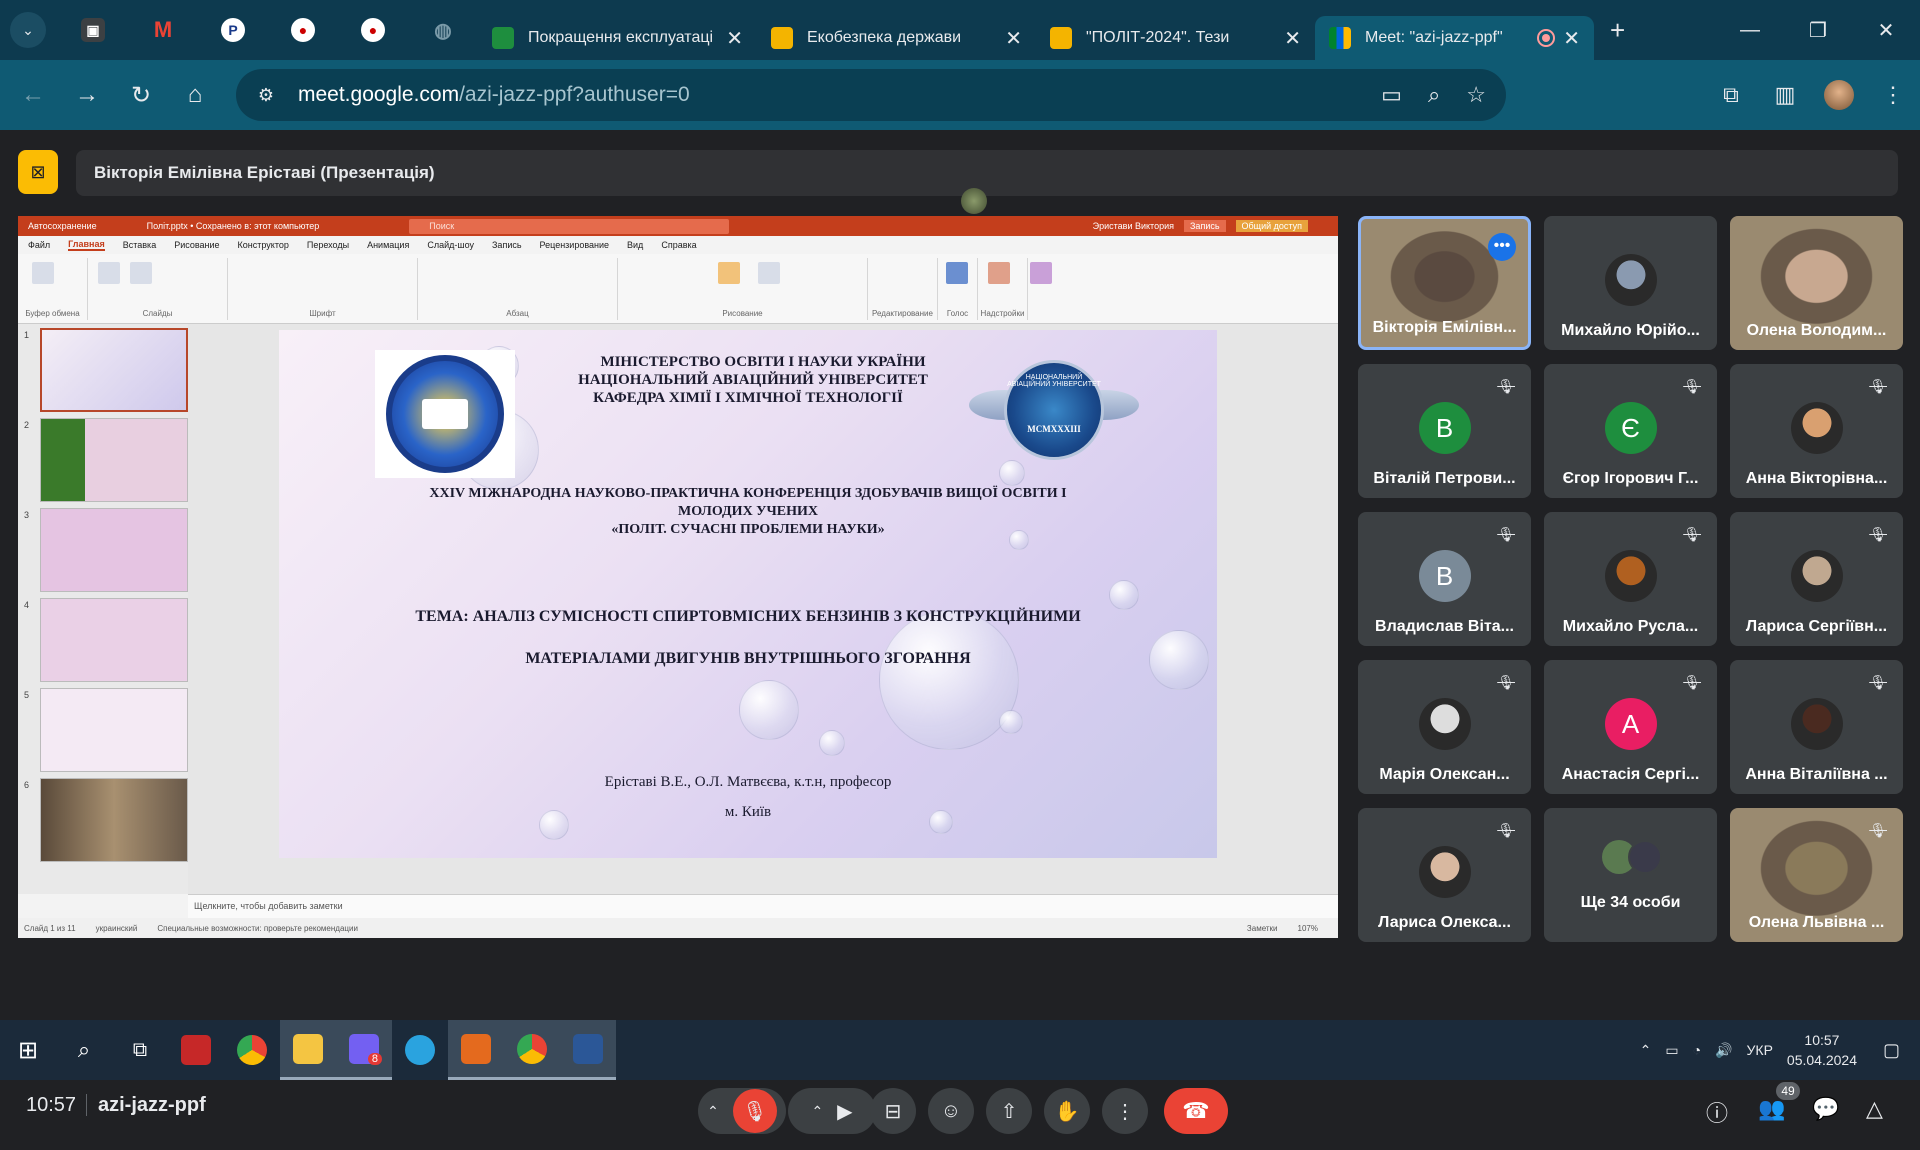 Image resolution: width=1920 pixels, height=1150 pixels. What do you see at coordinates (1697, 1050) in the screenshot?
I see `wifi-icon: ◔` at bounding box center [1697, 1050].